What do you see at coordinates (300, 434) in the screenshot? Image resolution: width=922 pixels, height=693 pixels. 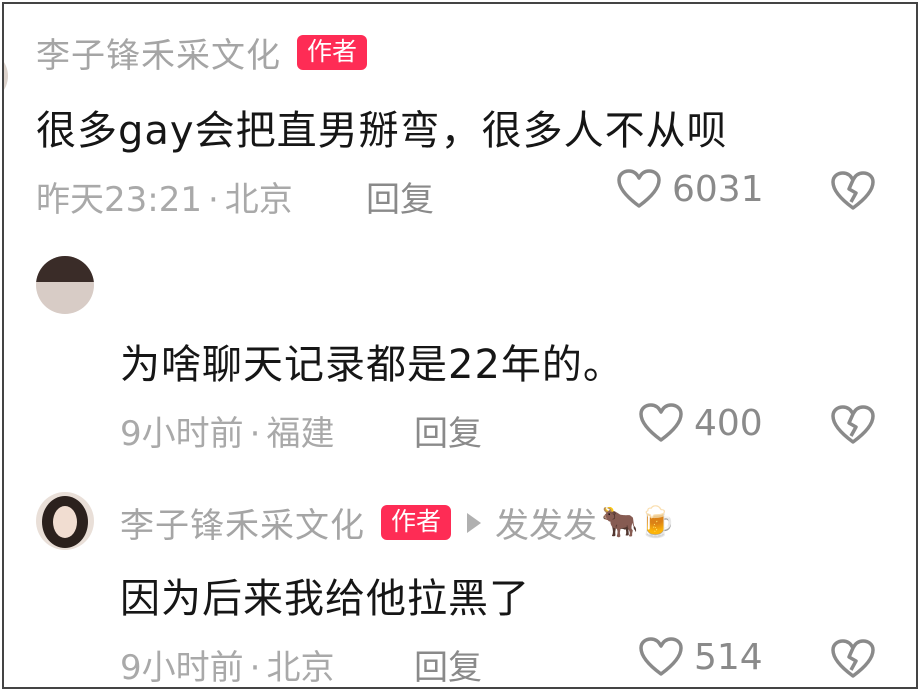 I see `comment-location: 福建` at bounding box center [300, 434].